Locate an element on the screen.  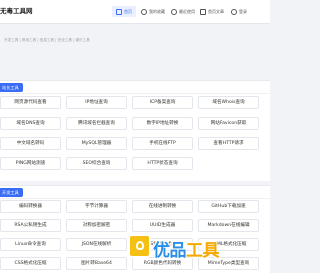
tool-button: IP地址查询 is located at coordinates (96, 102).